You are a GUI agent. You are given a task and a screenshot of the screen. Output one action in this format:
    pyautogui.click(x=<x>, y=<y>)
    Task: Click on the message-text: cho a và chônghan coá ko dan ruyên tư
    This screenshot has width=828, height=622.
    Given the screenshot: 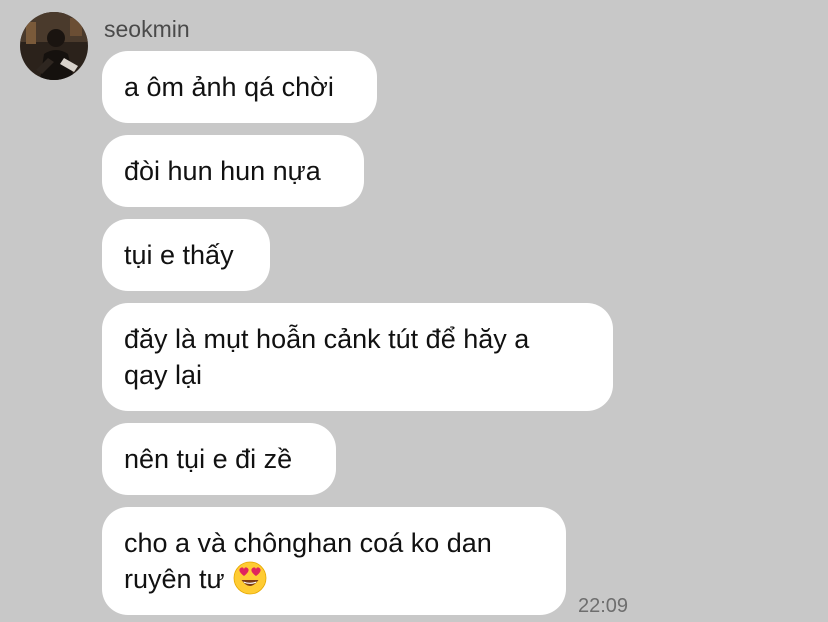 What is the action you would take?
    pyautogui.click(x=308, y=561)
    